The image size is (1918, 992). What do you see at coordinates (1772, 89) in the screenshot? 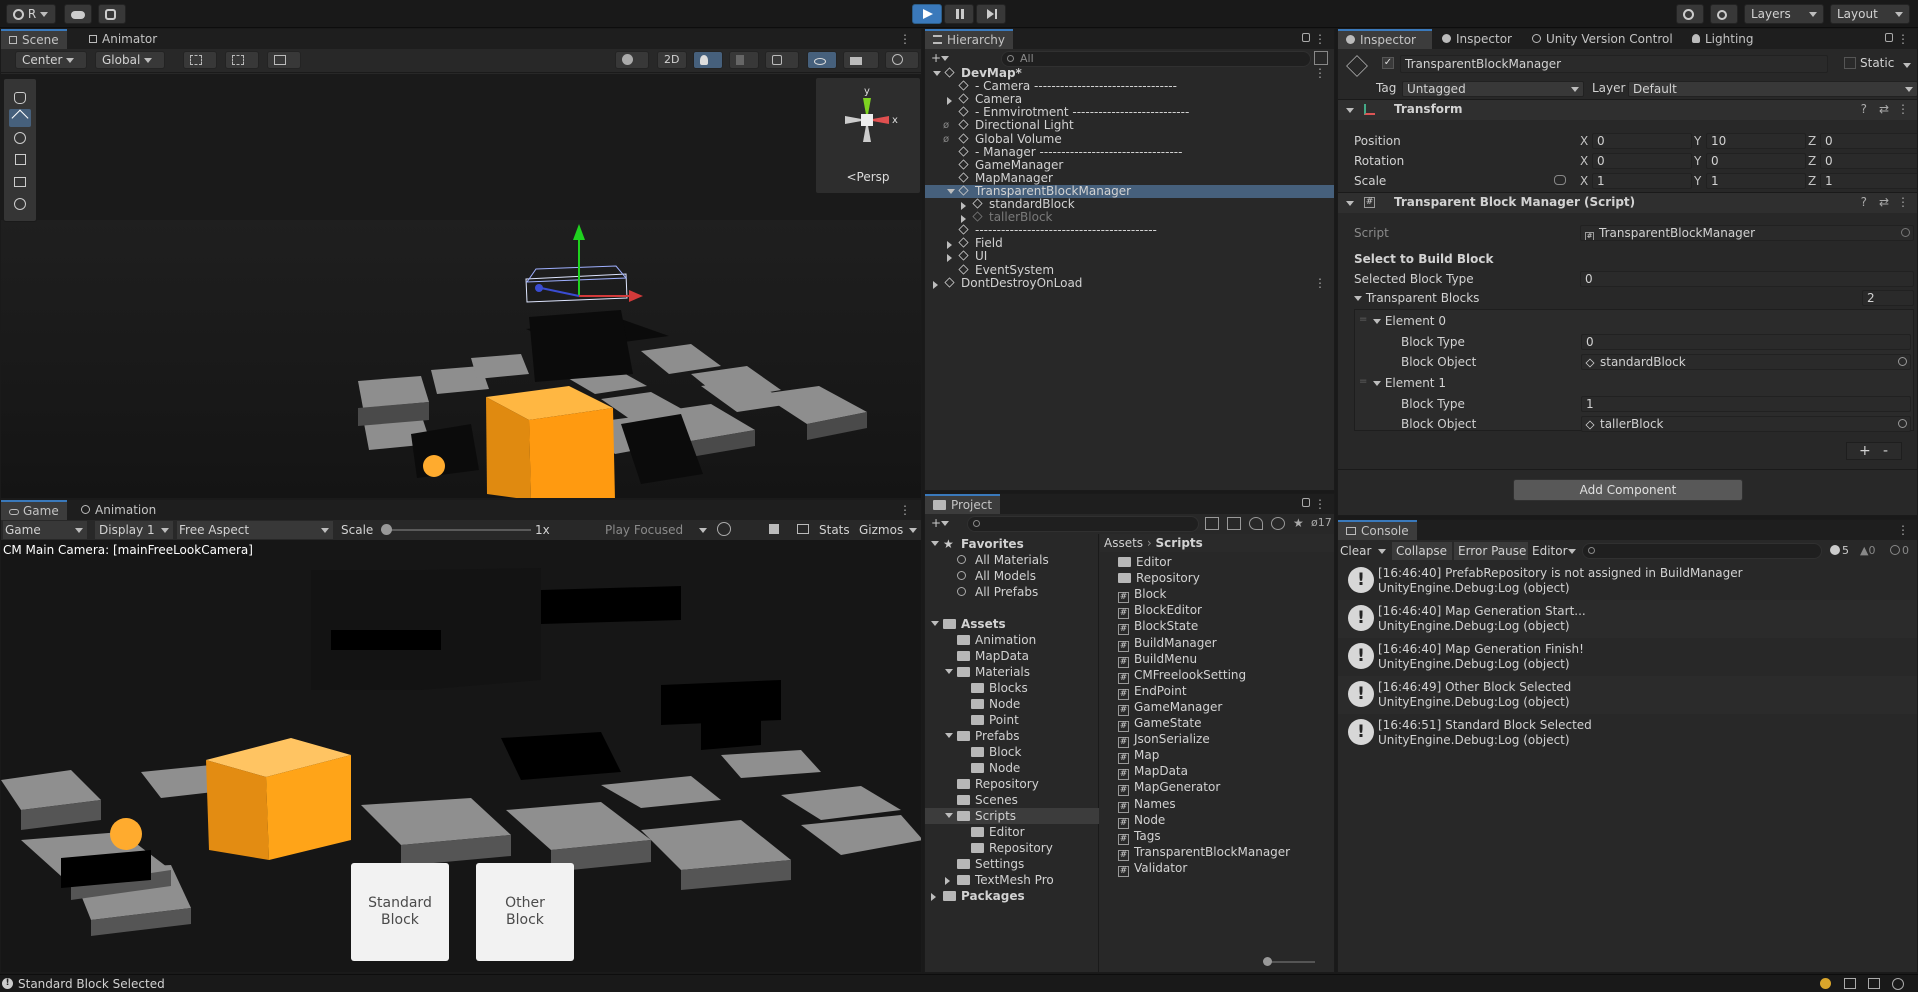
I see `layer-dropdown: Default` at bounding box center [1772, 89].